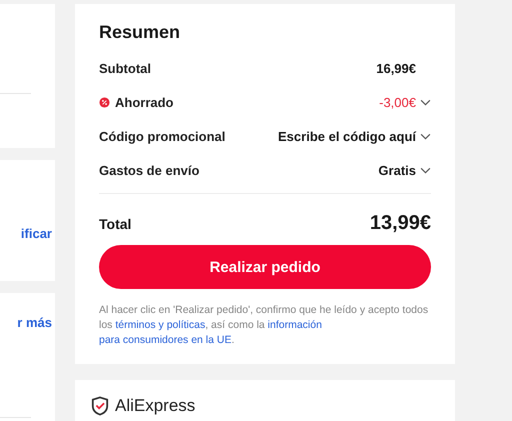  What do you see at coordinates (140, 32) in the screenshot?
I see `summary-title: Resumen` at bounding box center [140, 32].